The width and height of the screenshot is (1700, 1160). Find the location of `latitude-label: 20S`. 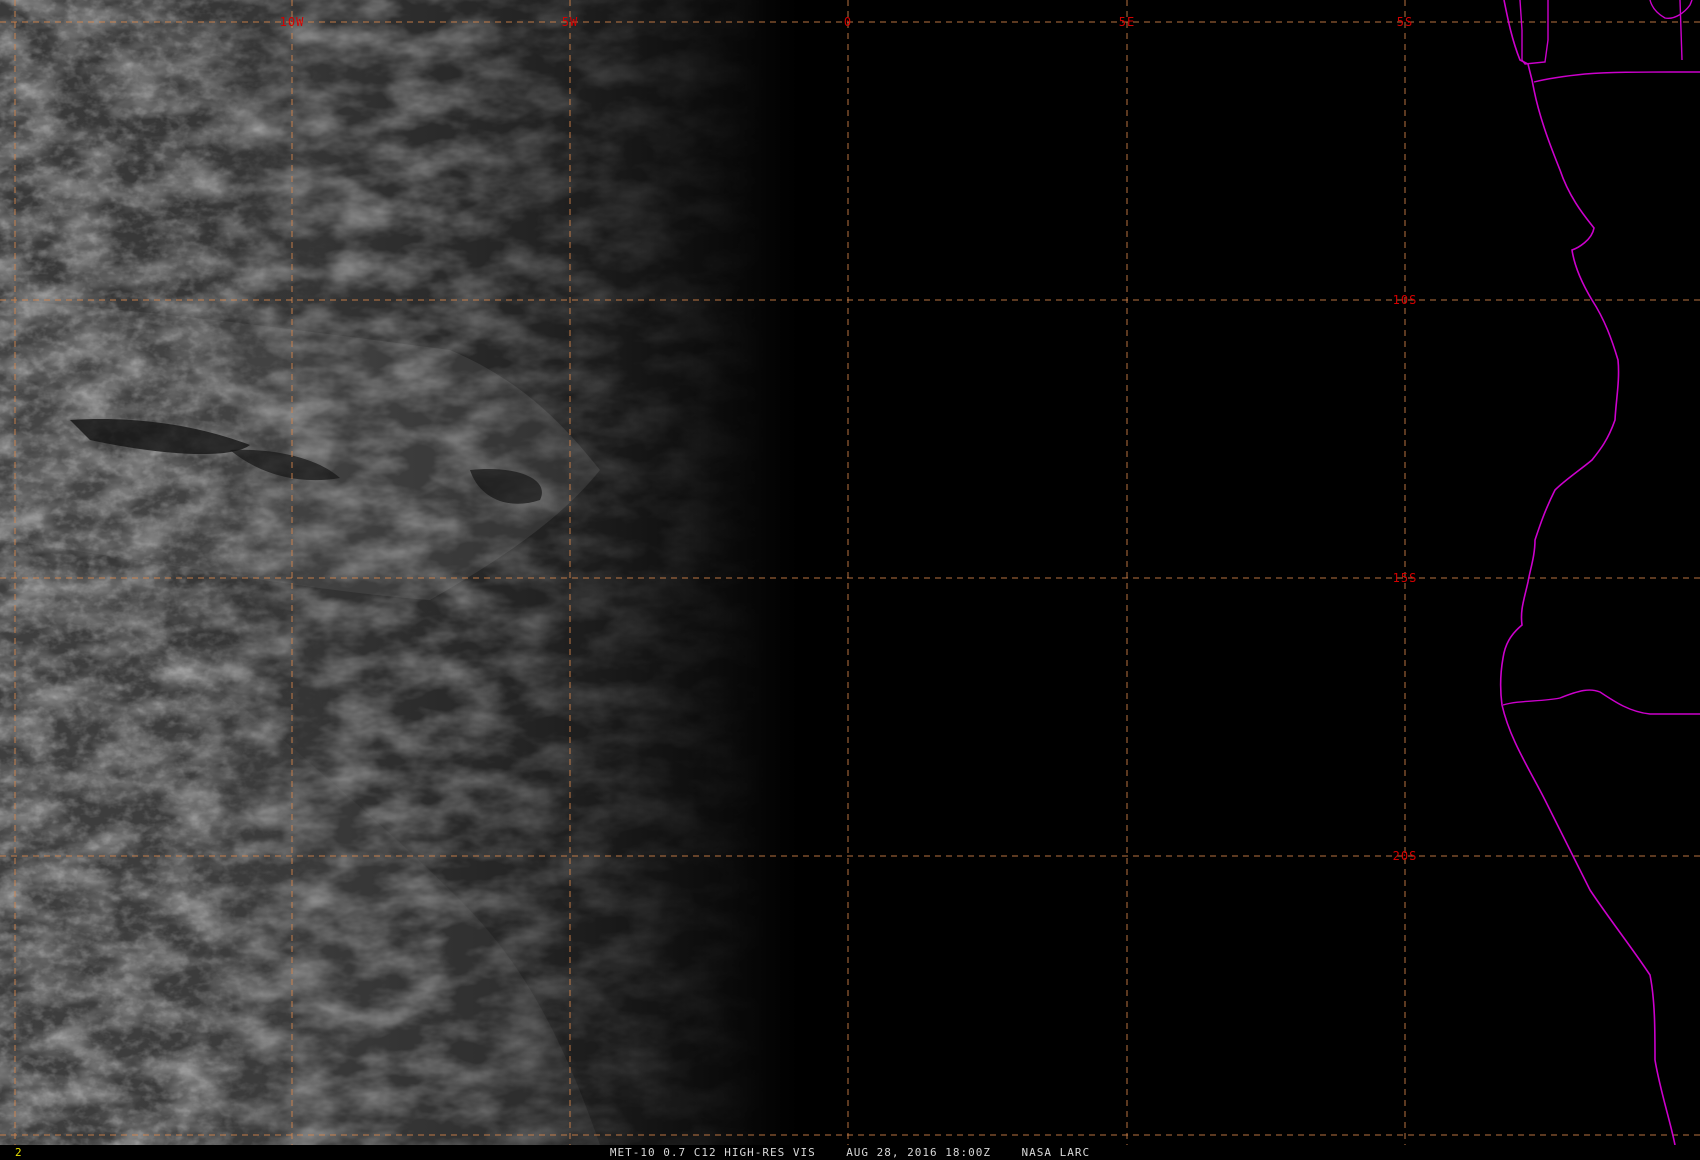

latitude-label: 20S is located at coordinates (1405, 856).